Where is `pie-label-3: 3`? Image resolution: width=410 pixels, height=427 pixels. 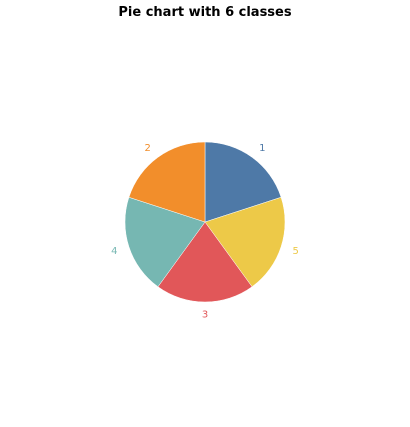 pie-label-3: 3 is located at coordinates (205, 315).